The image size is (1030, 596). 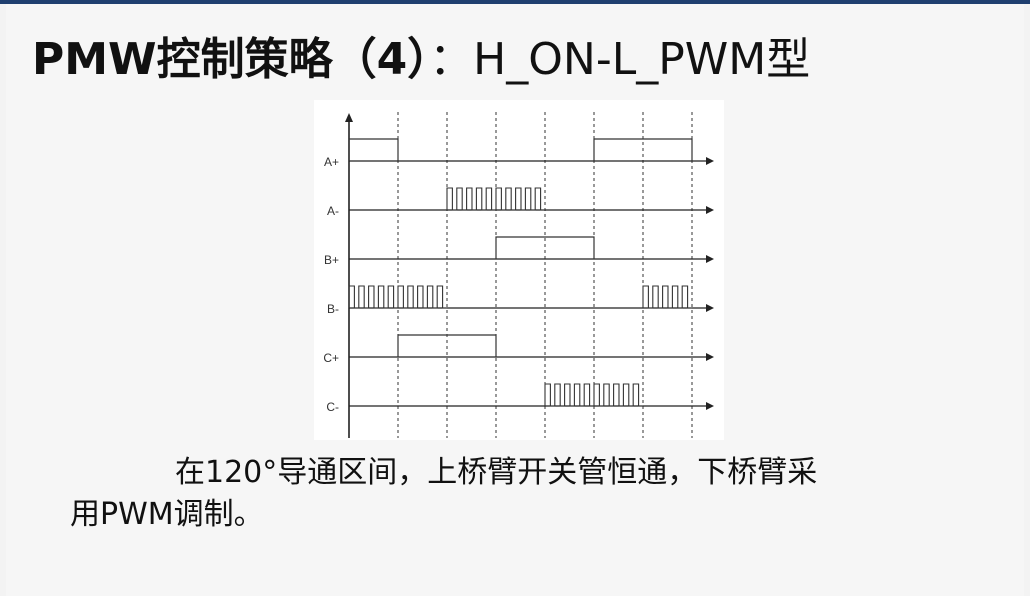 I want to click on slide-title: PMW控制策略（4）：H_ON-L_PWM型, so click(x=421, y=60).